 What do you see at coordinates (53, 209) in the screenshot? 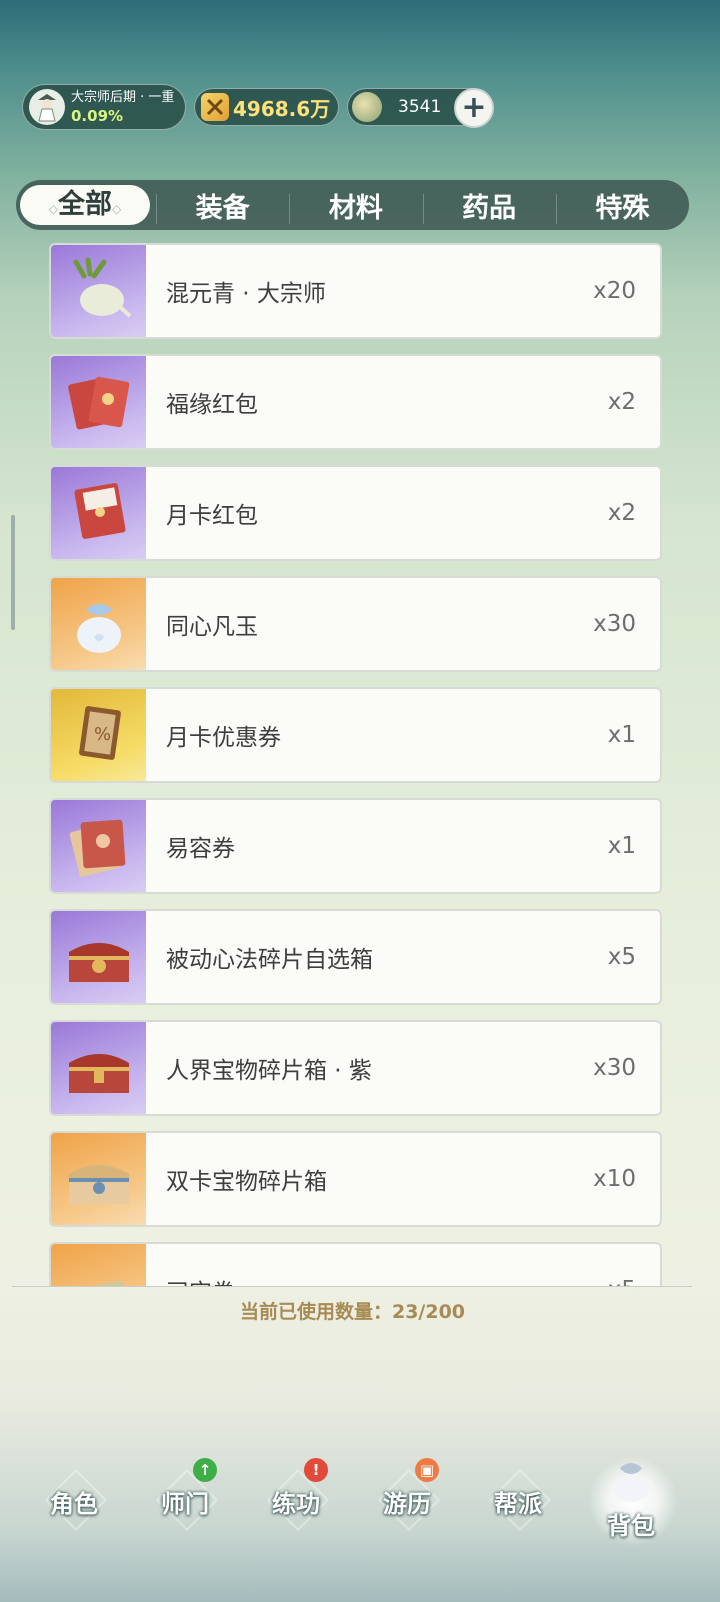
I see `tab-left-ornament-icon: ◇` at bounding box center [53, 209].